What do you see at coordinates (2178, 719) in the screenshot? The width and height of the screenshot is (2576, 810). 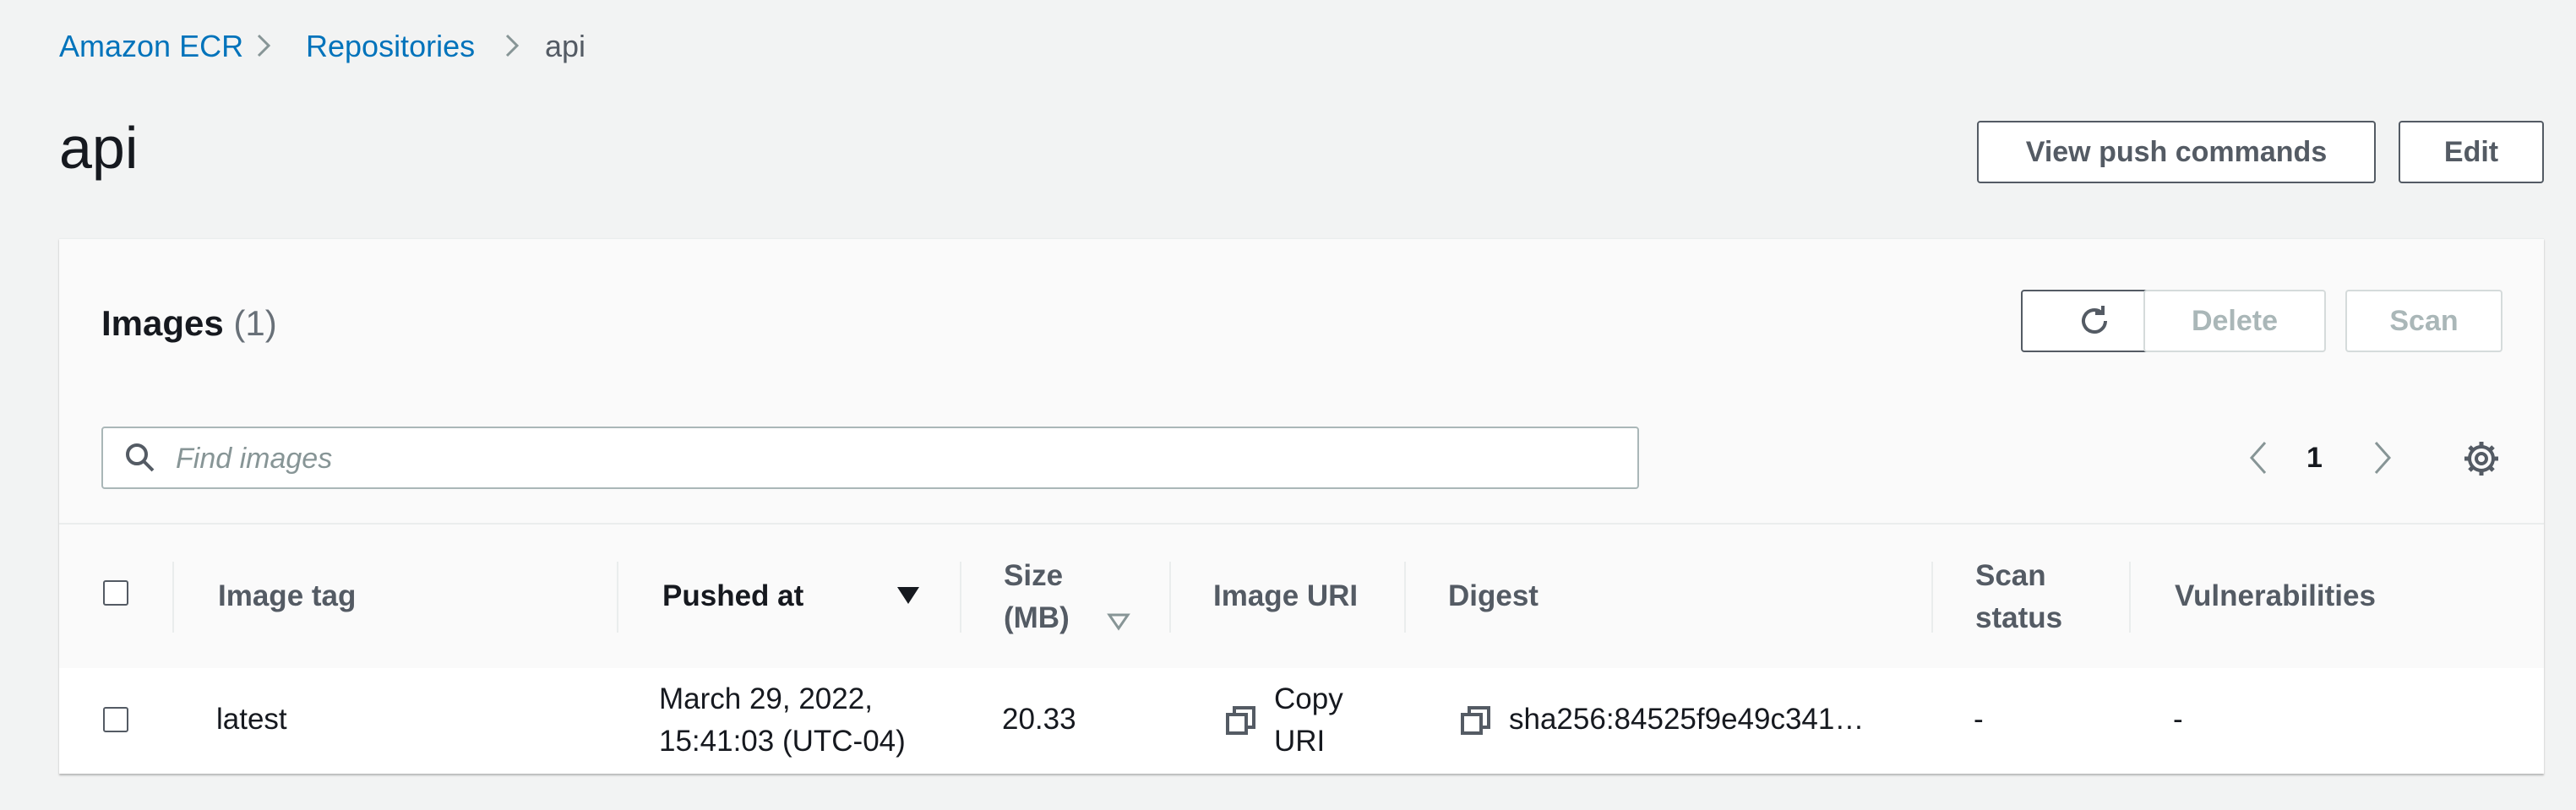 I see `vulnerabilities-value: -` at bounding box center [2178, 719].